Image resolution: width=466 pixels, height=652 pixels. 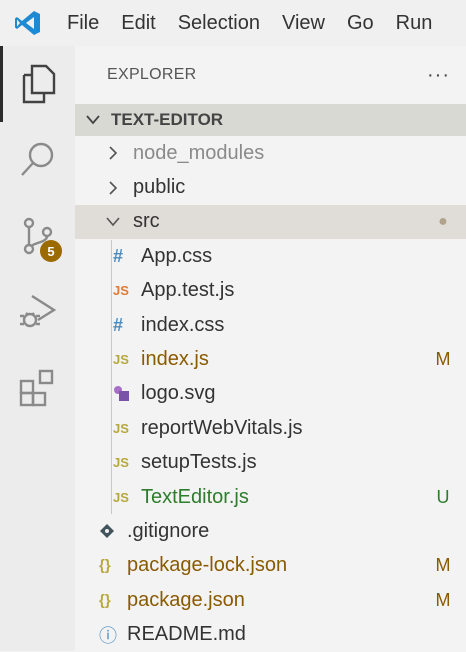 What do you see at coordinates (175, 359) in the screenshot?
I see `tree-item-name: index.js` at bounding box center [175, 359].